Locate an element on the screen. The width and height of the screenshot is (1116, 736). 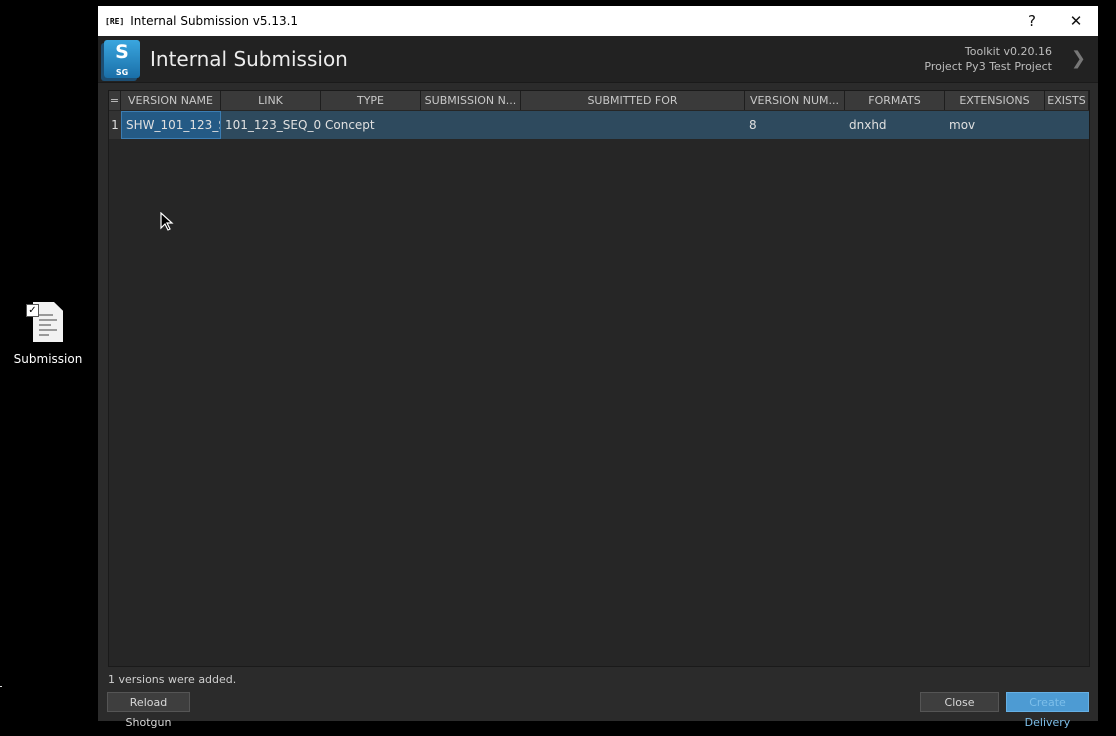
desktop-icon-label: Submission is located at coordinates (48, 359).